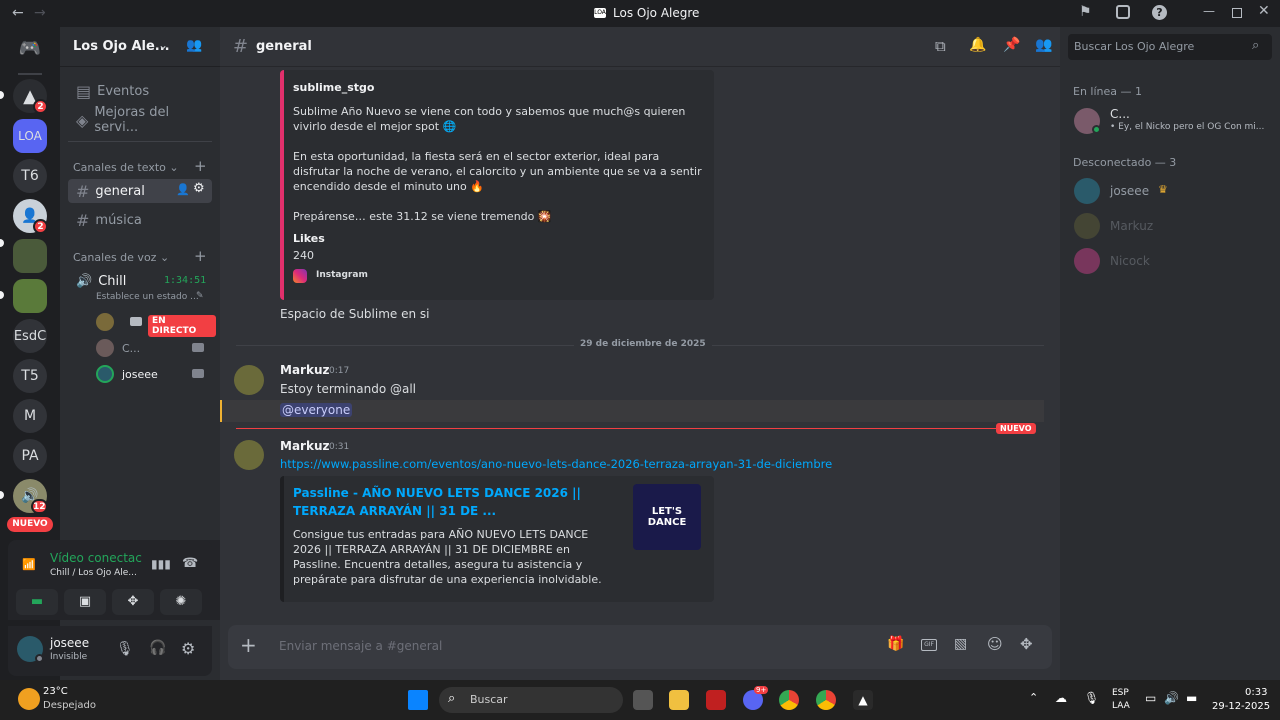 Image resolution: width=1280 pixels, height=720 pixels. Describe the element at coordinates (1170, 261) in the screenshot. I see `member-item: Nicock` at that location.